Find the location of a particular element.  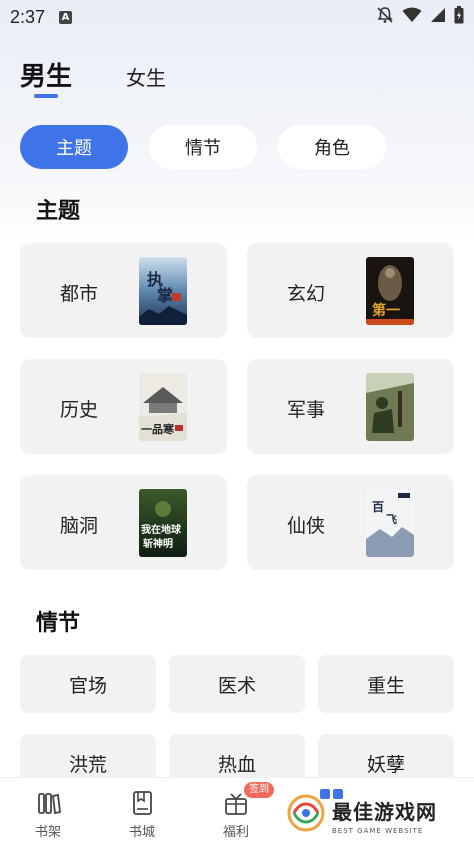

theme-card-history: 历史 一品寒 is located at coordinates (123, 406).